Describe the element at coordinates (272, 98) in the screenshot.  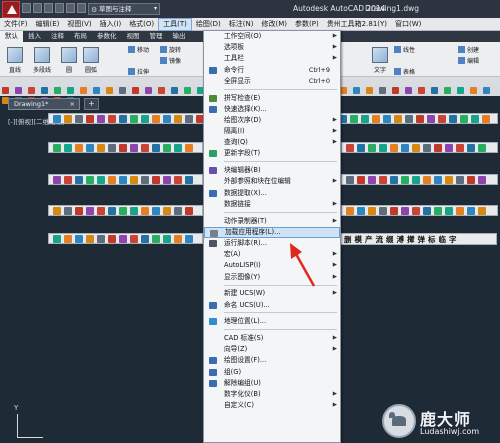
I see `tools-menu-item: 拼写检查(E)` at that location.